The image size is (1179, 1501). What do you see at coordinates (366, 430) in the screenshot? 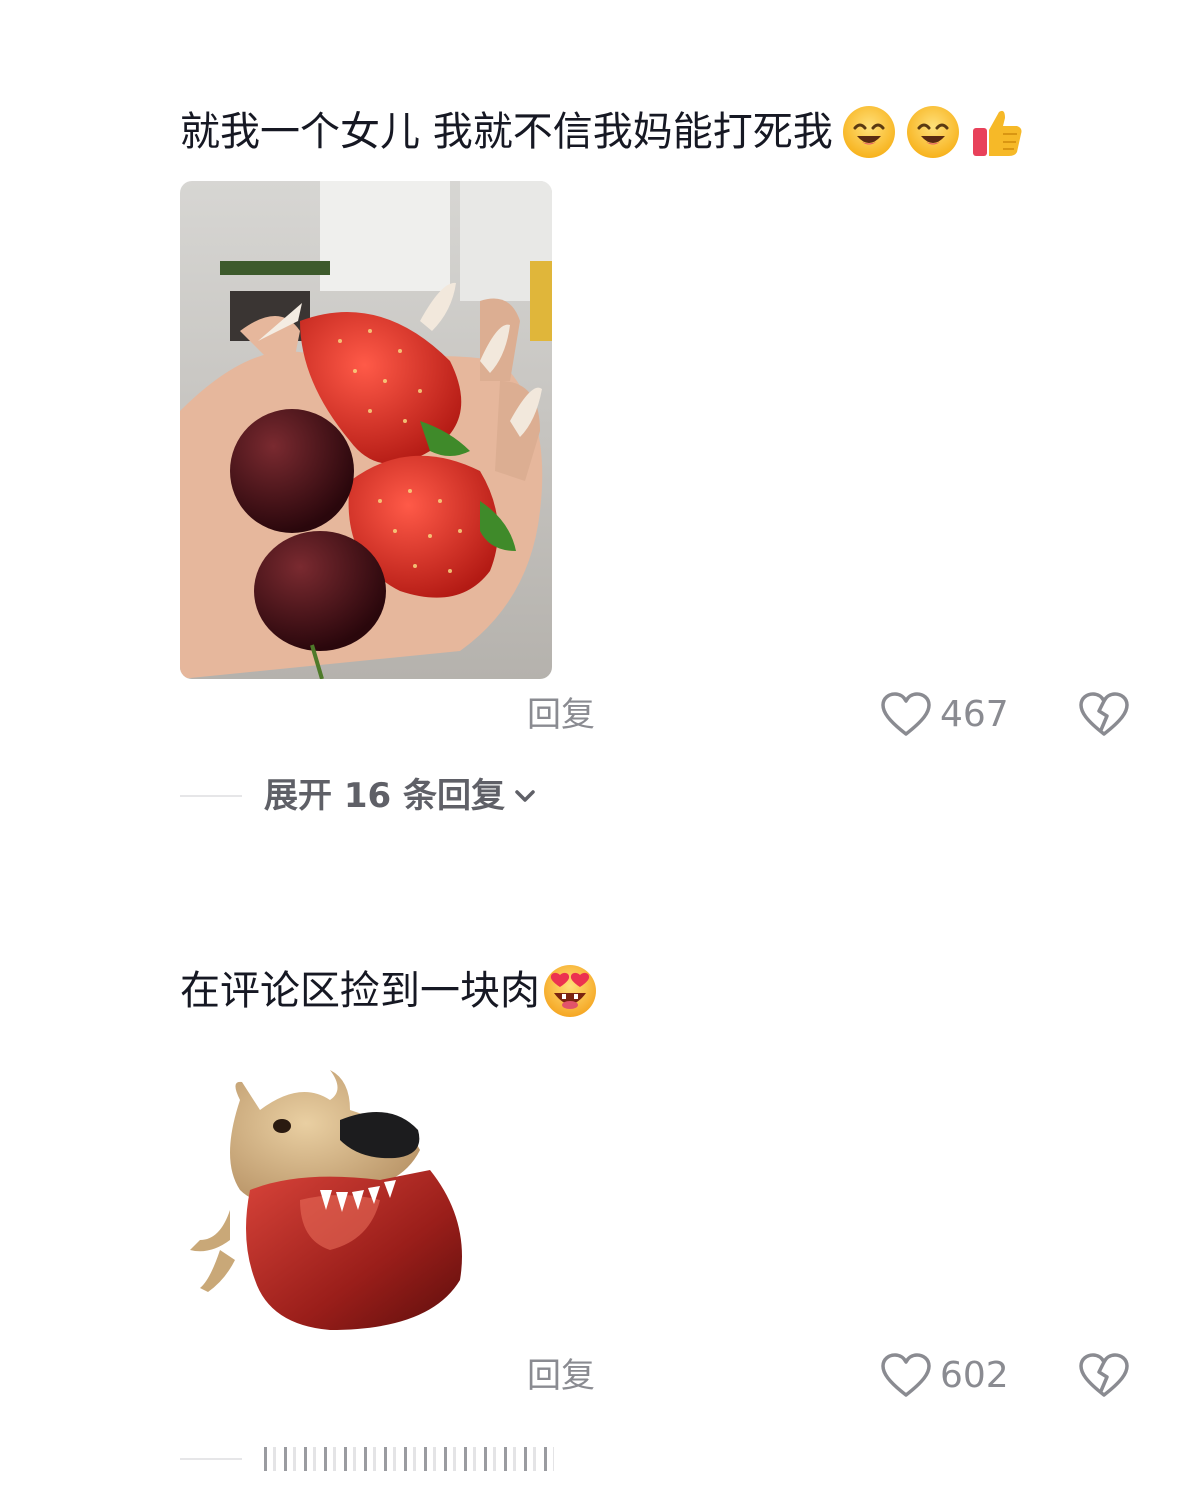
I see `comment-photo-strawberries` at bounding box center [366, 430].